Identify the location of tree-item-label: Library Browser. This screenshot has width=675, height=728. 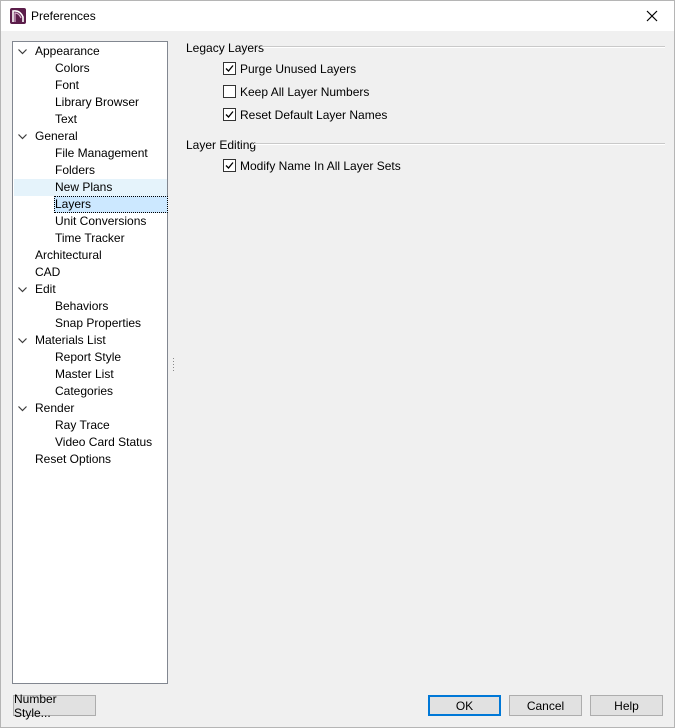
(97, 102).